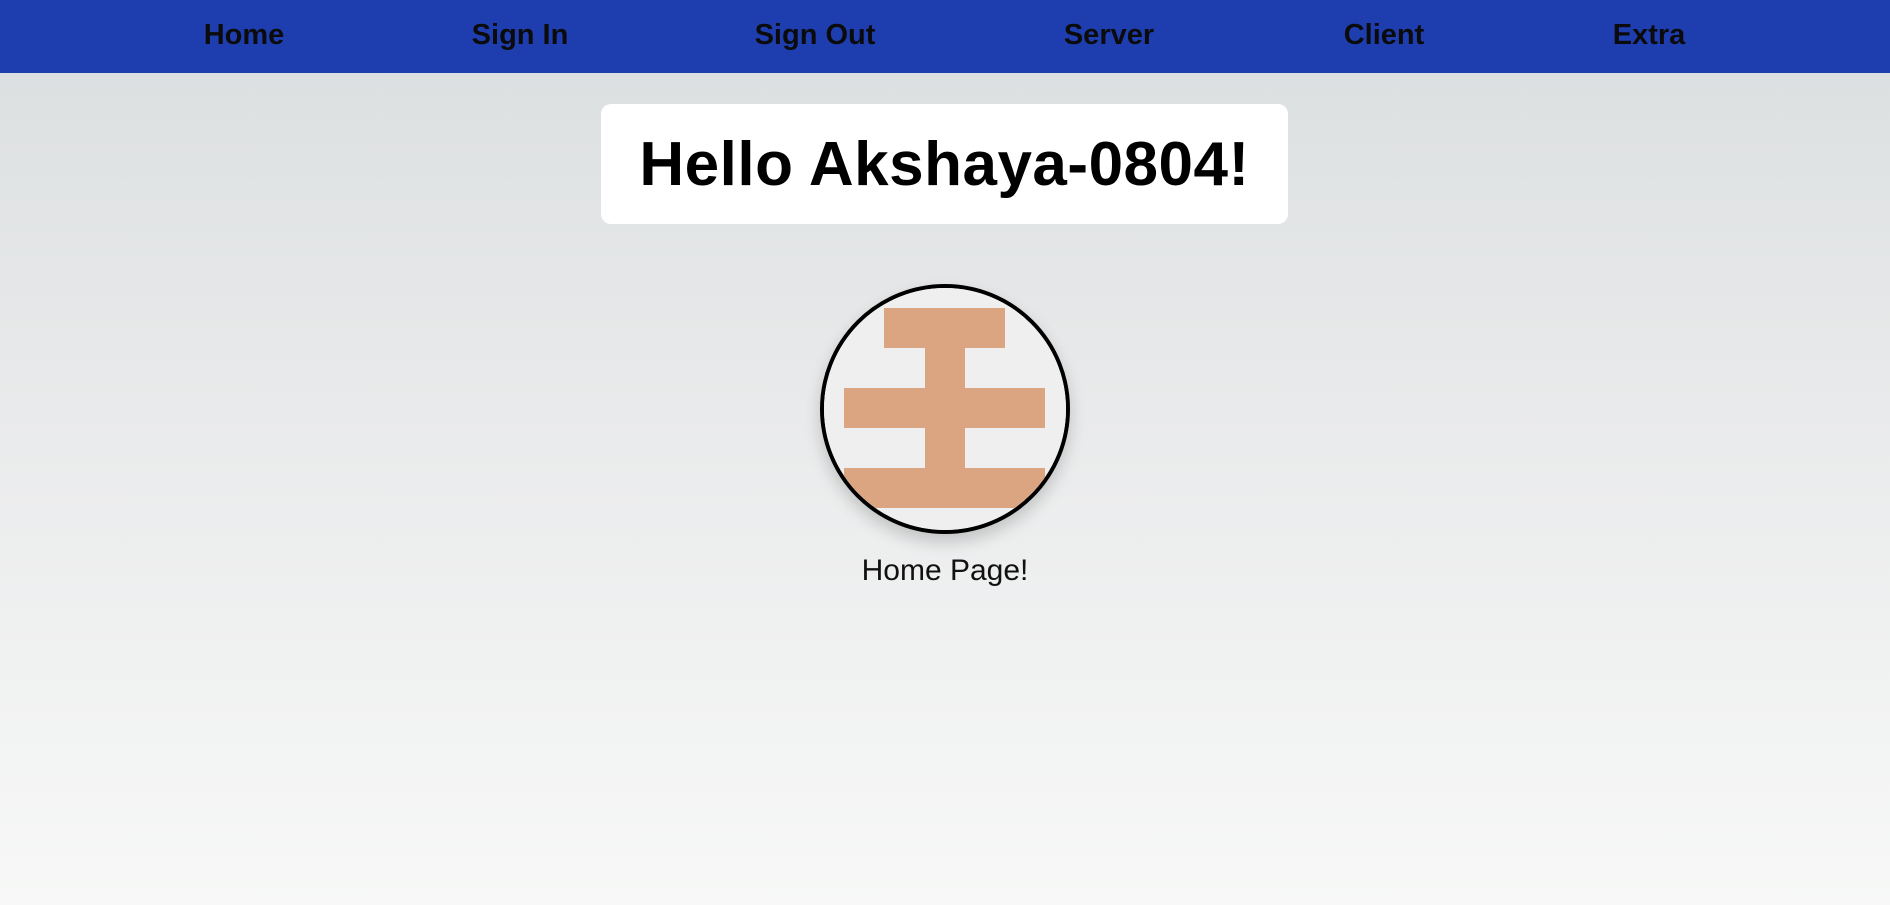 Image resolution: width=1890 pixels, height=905 pixels. What do you see at coordinates (520, 35) in the screenshot?
I see `nav-sign-in-link: Sign In` at bounding box center [520, 35].